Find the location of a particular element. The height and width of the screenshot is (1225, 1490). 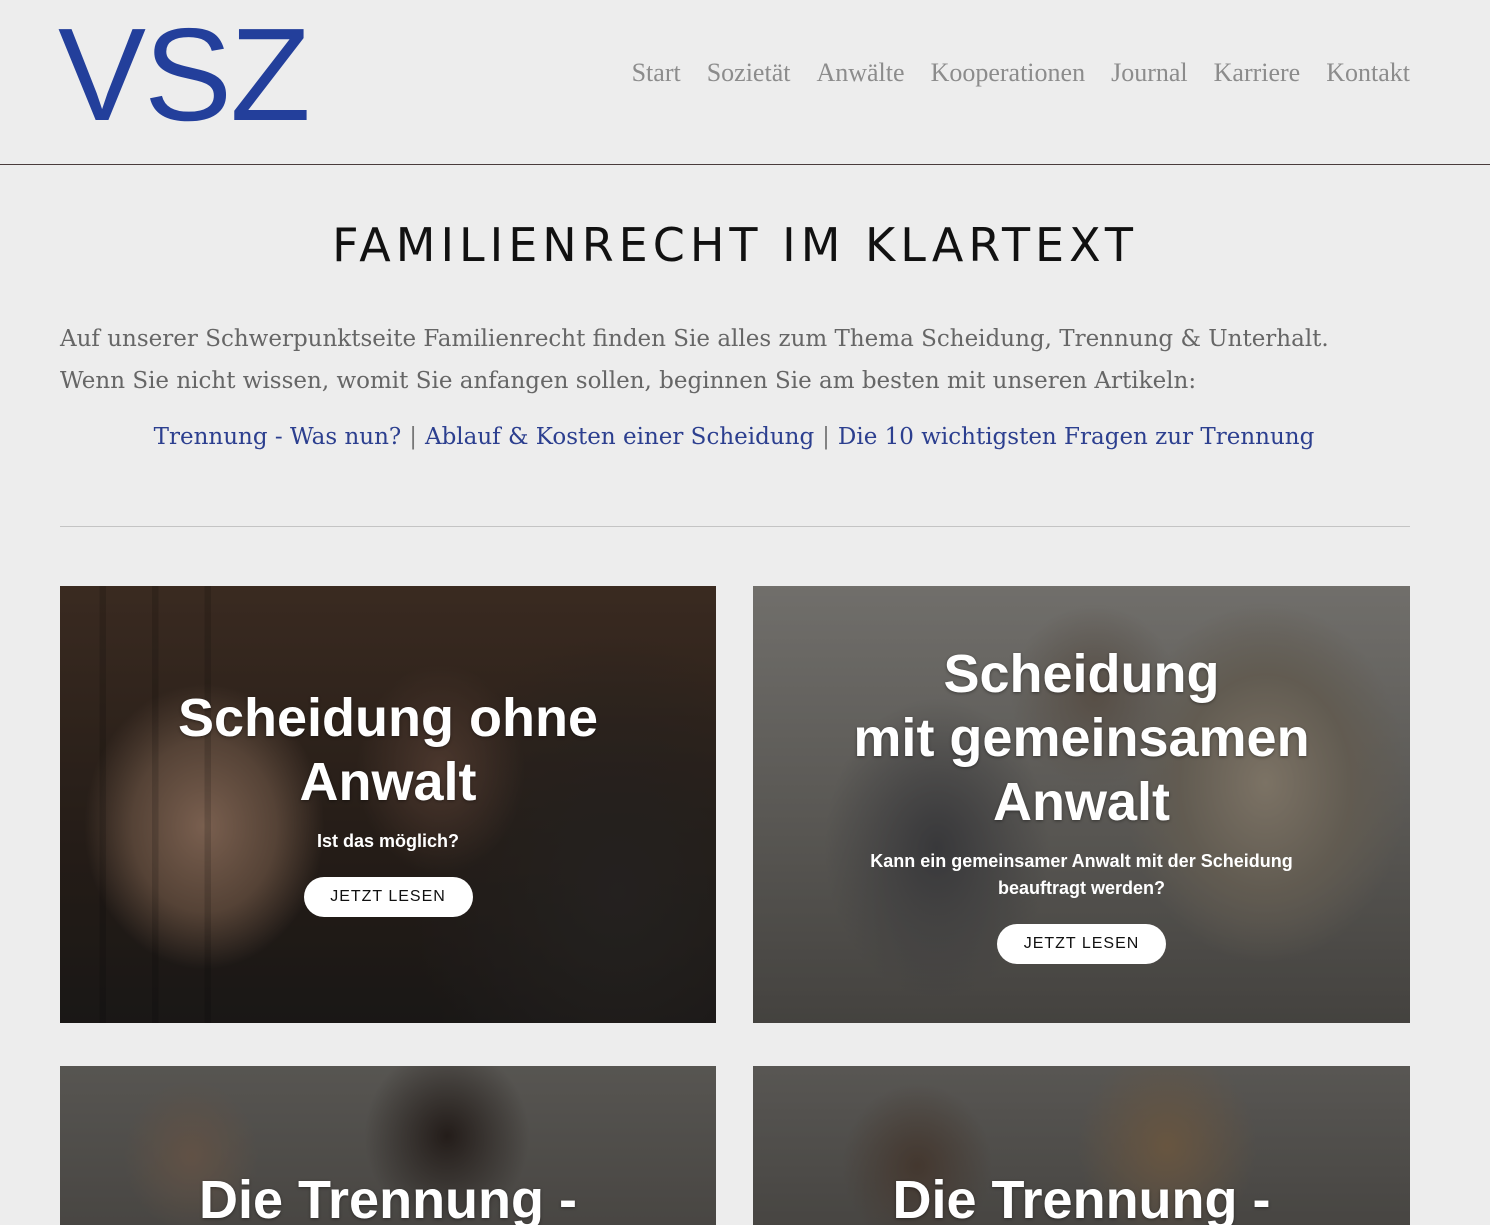

nav-item-journal: Journal is located at coordinates (1149, 73).